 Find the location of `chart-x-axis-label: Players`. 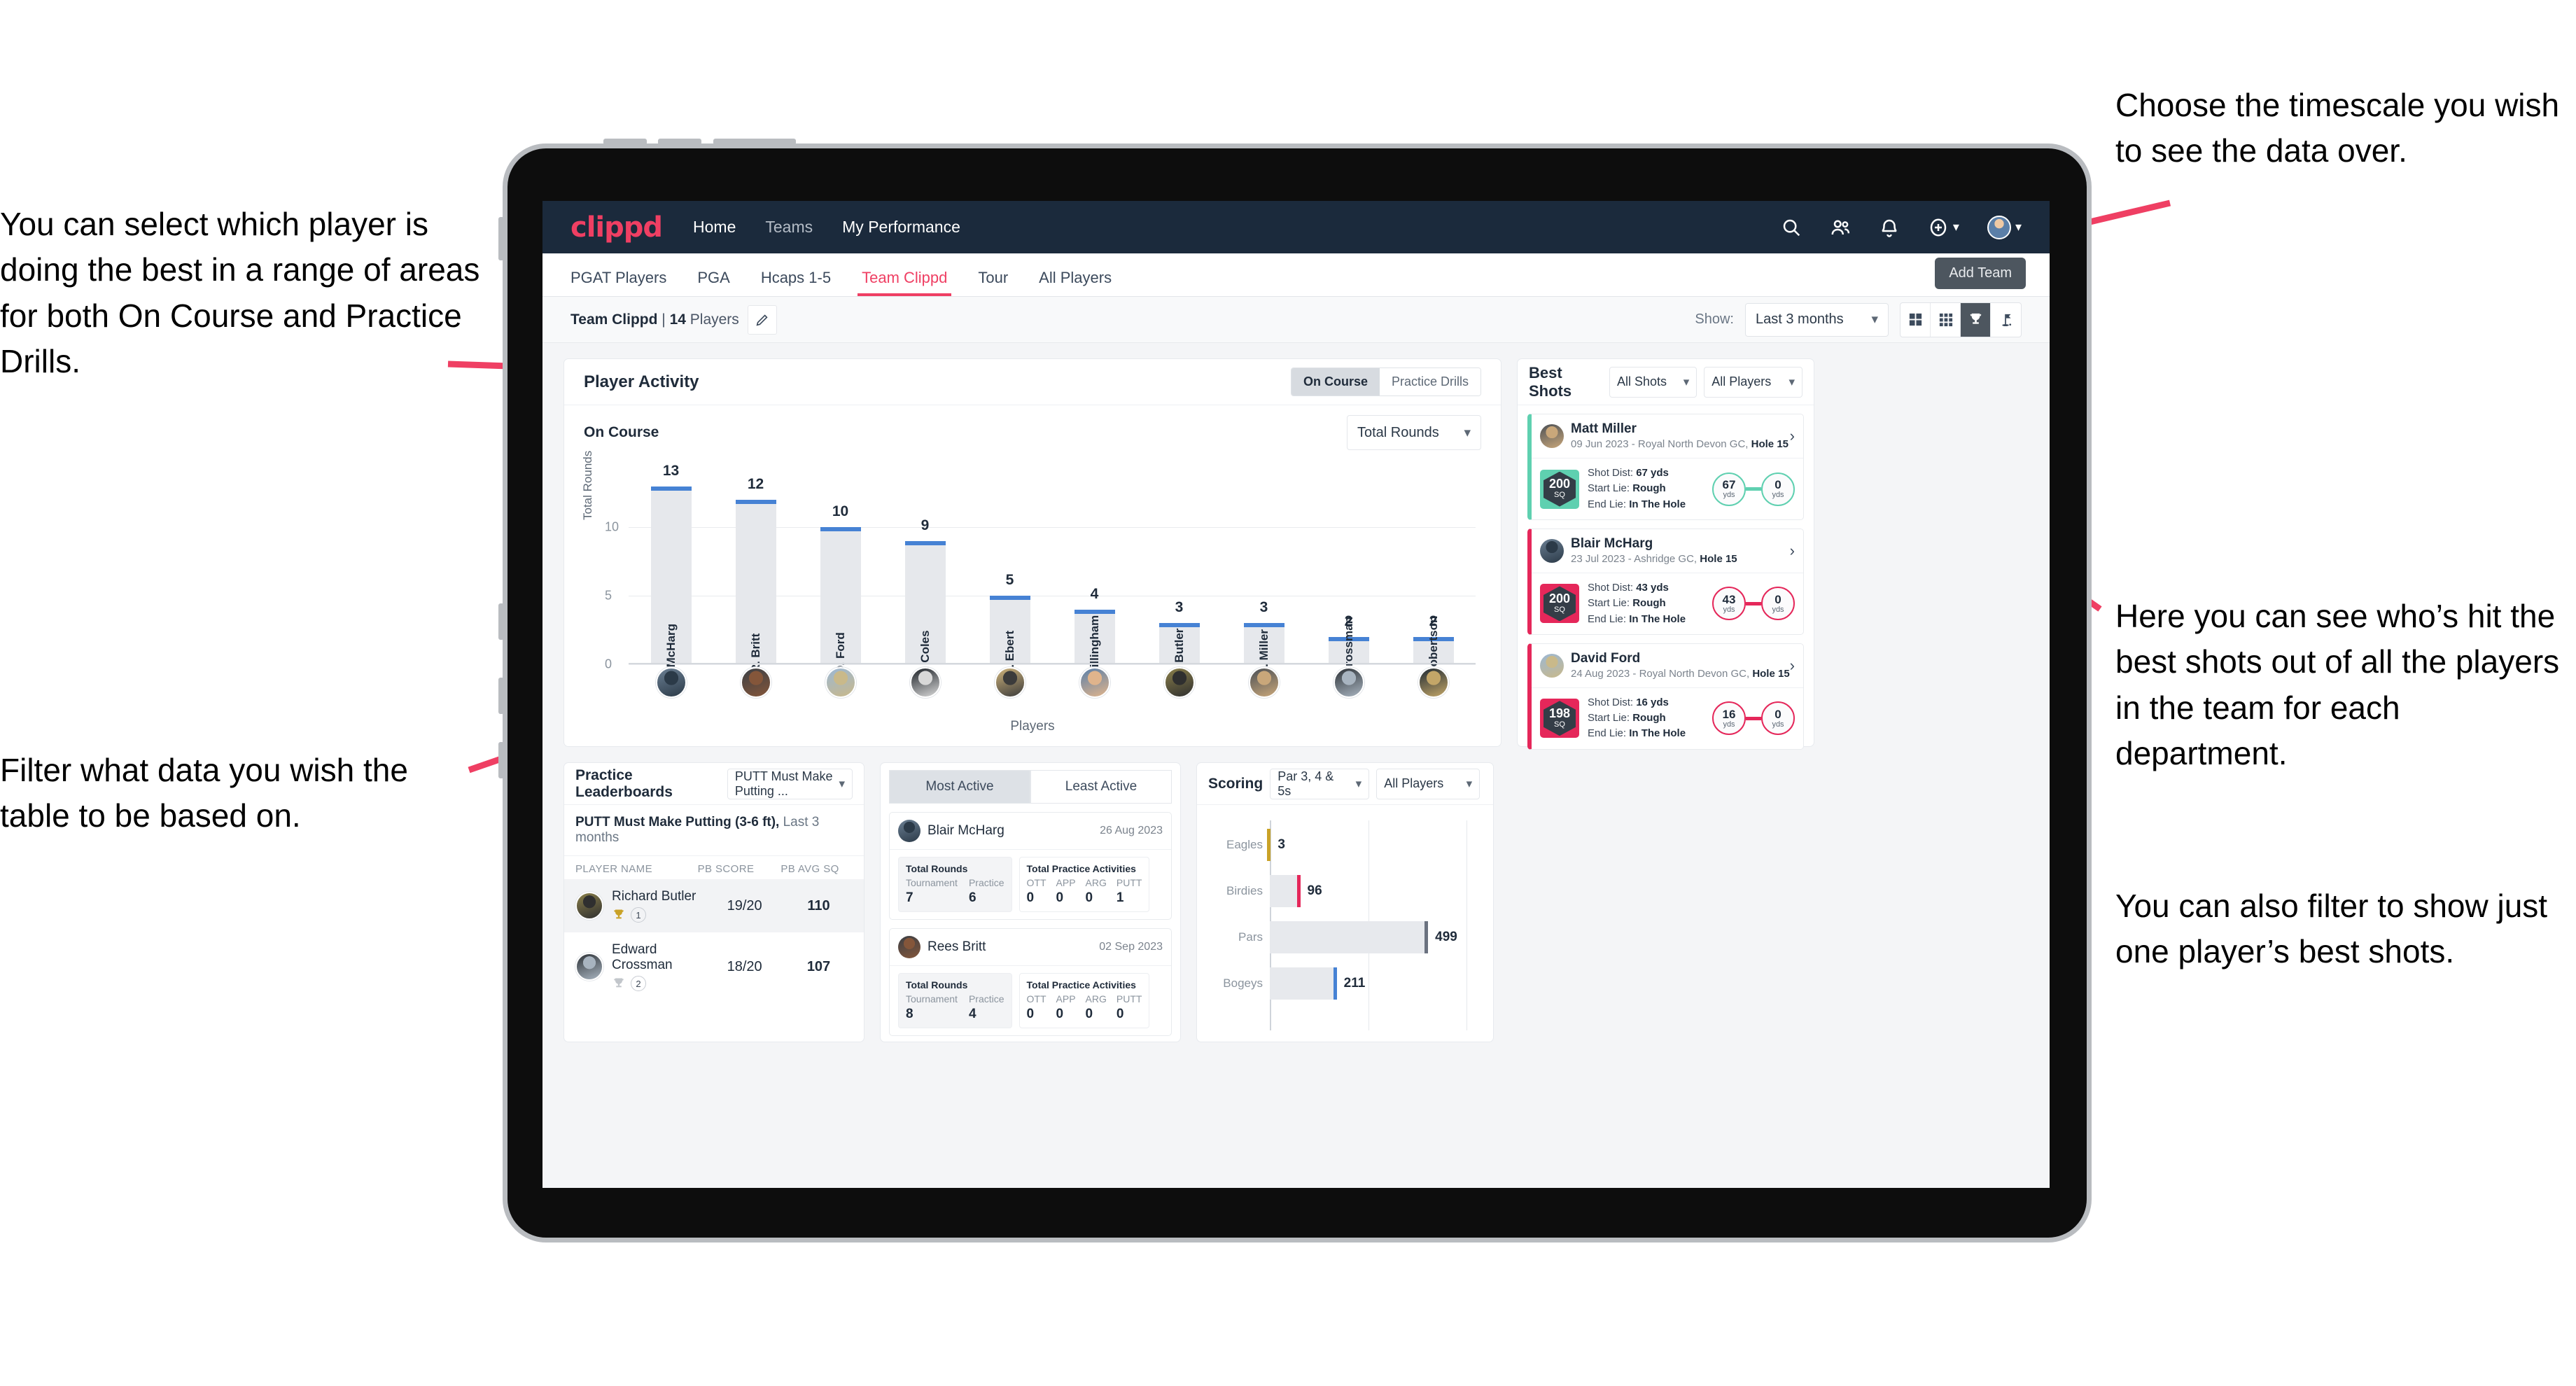

chart-x-axis-label: Players is located at coordinates (1032, 726).